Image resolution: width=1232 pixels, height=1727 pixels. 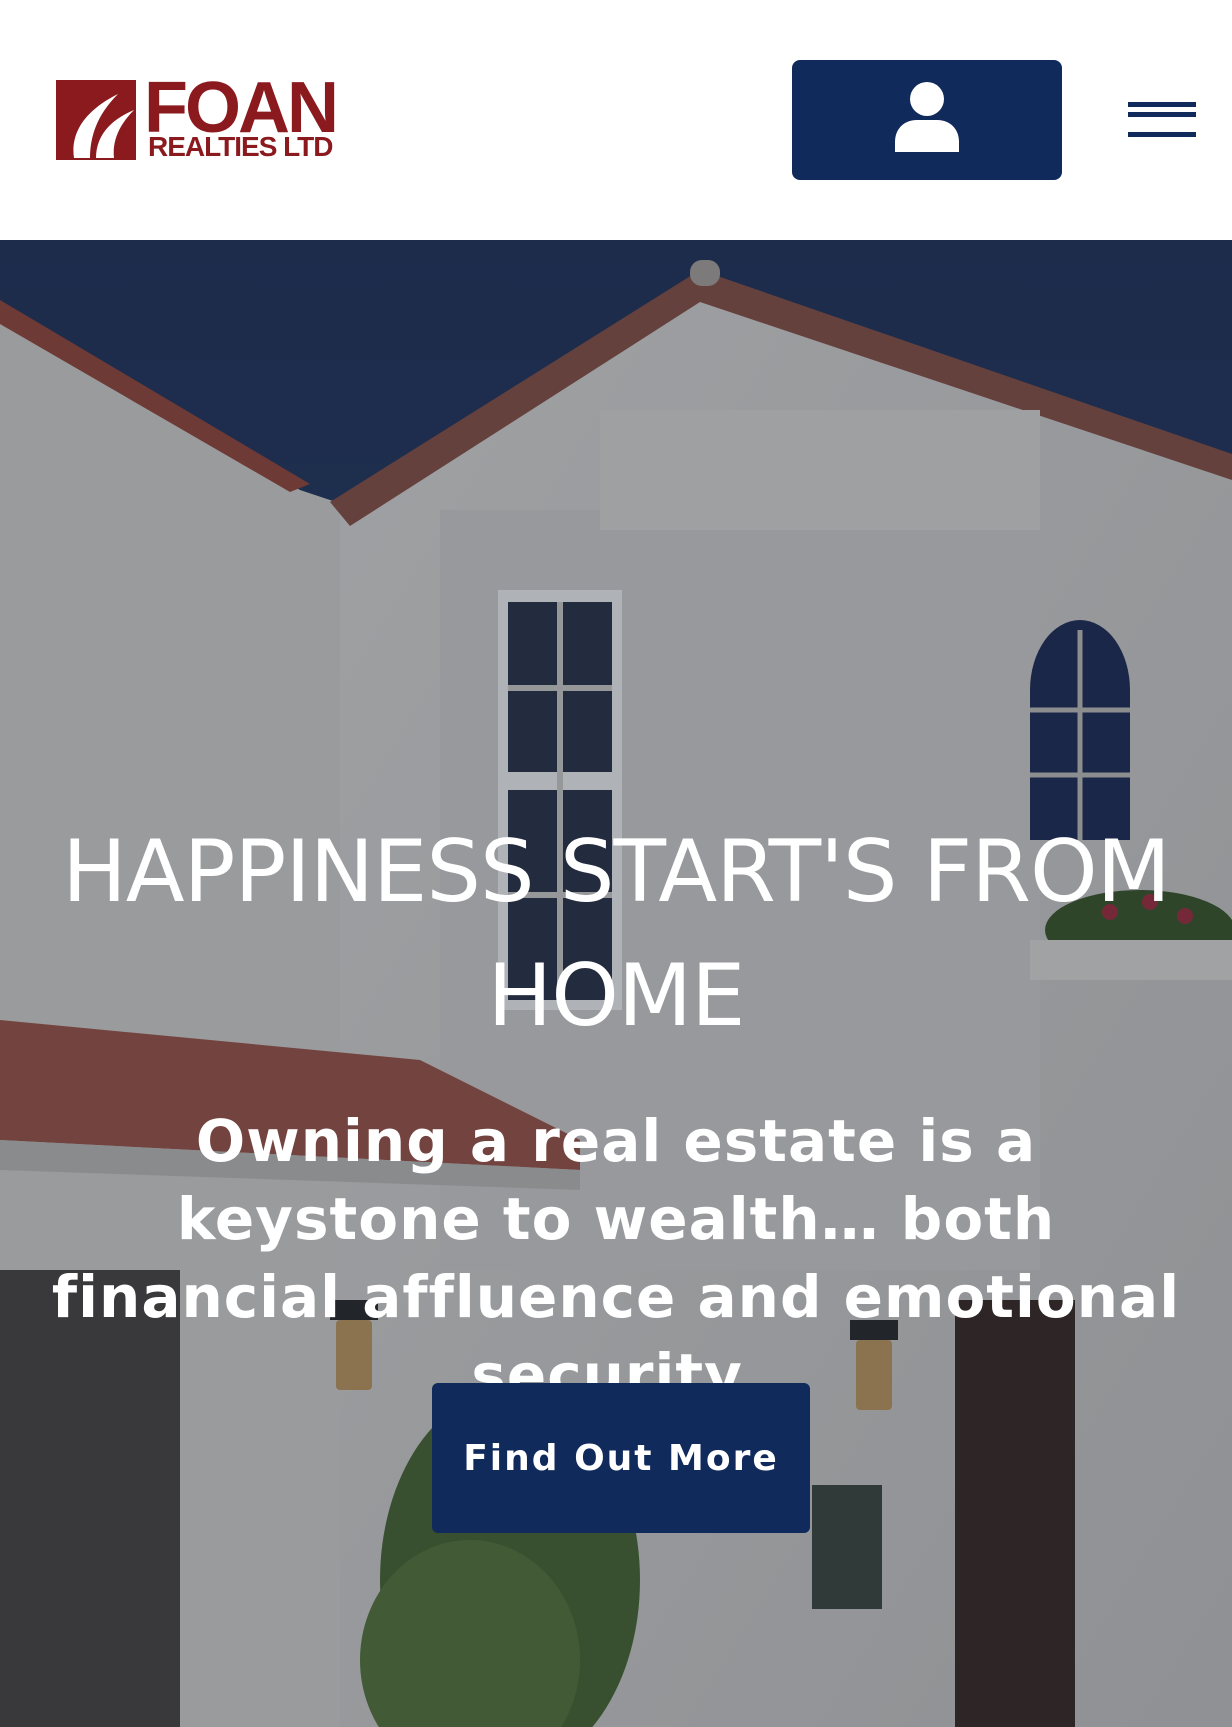 I want to click on hero-title: HAPPINESS START'S FROM HOME, so click(x=616, y=934).